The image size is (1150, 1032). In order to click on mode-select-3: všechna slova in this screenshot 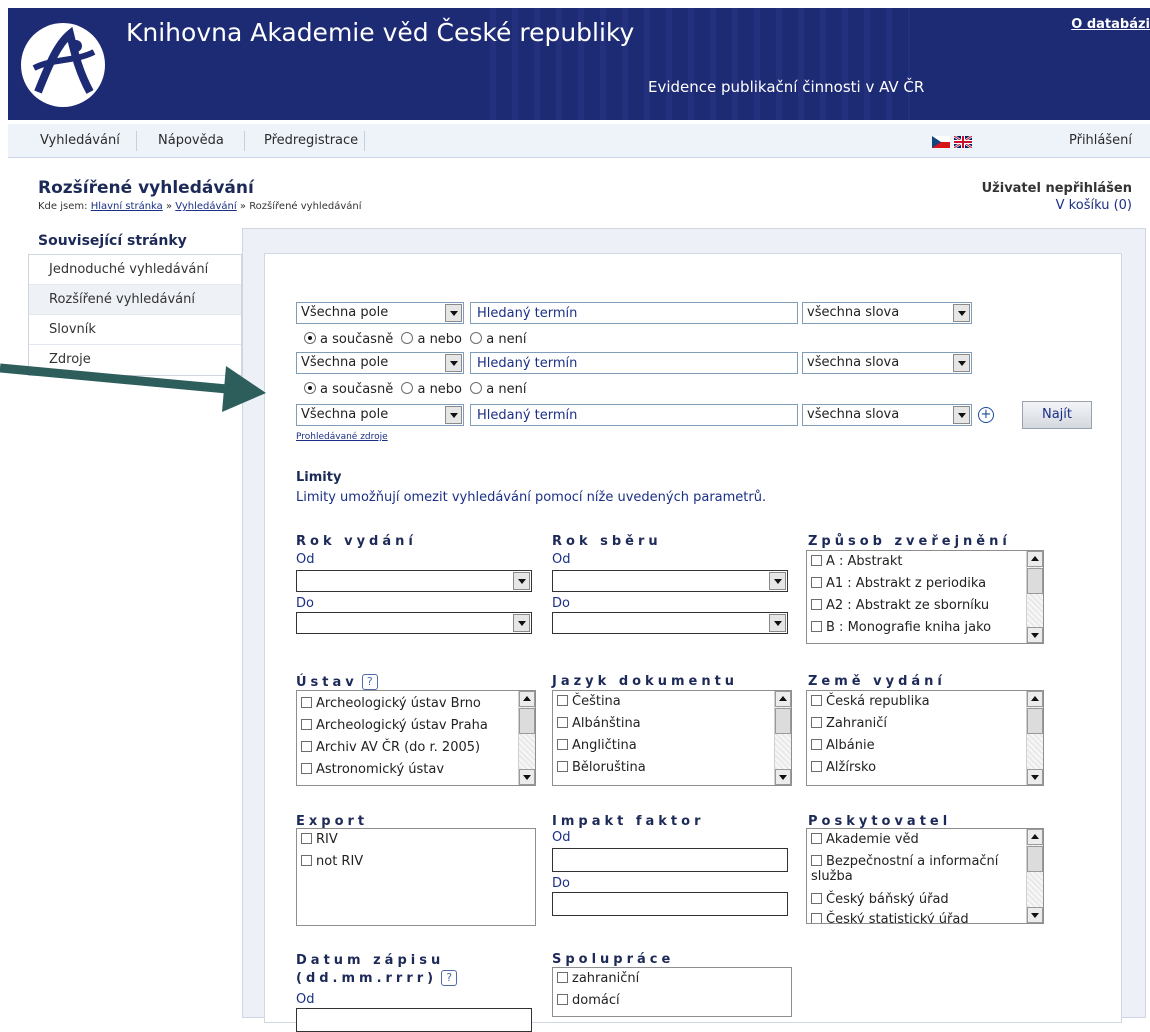, I will do `click(887, 415)`.